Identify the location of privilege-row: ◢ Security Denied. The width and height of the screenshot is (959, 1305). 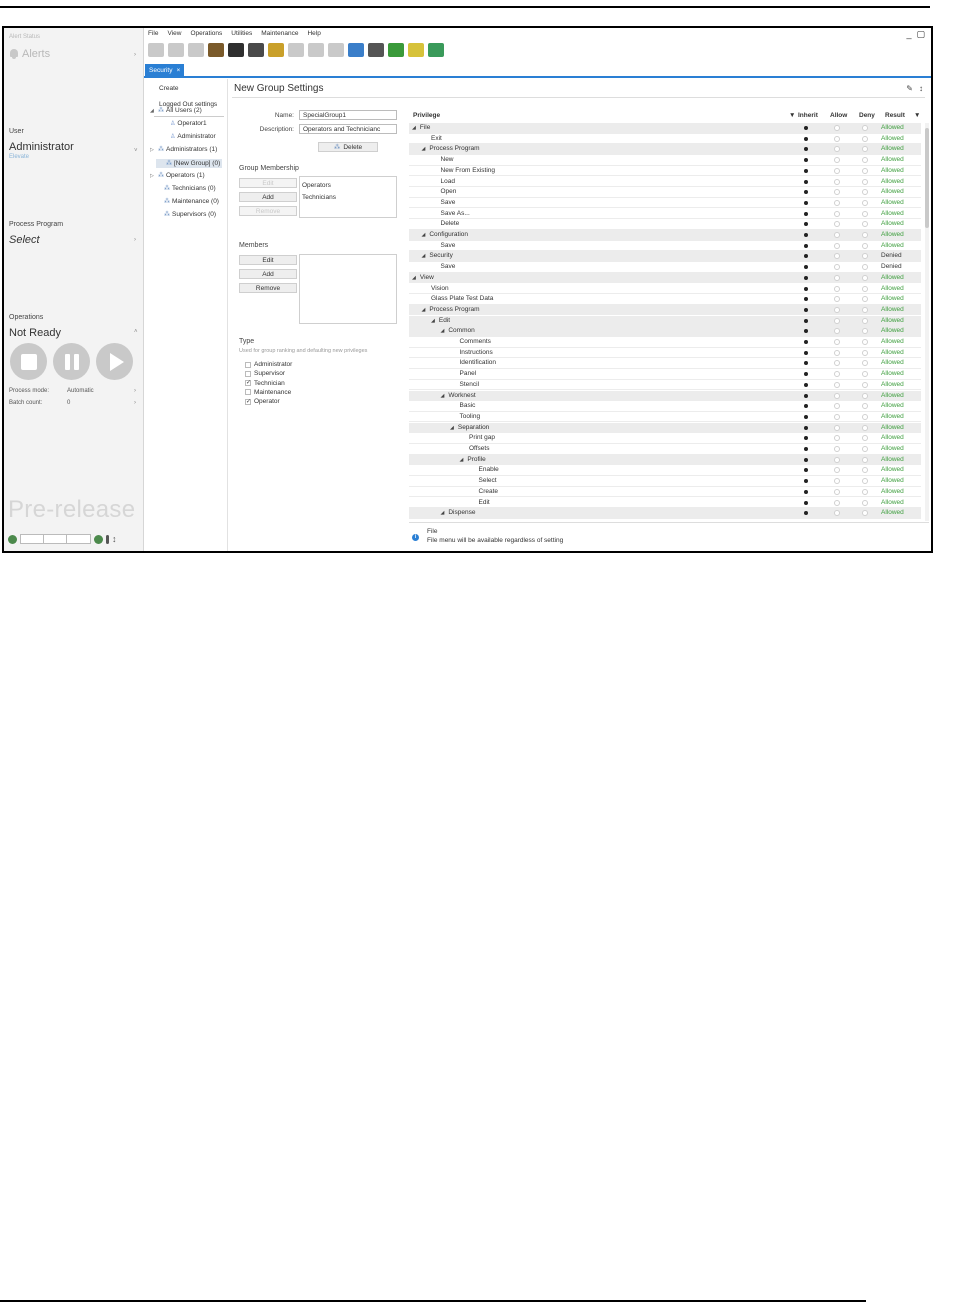
(665, 256).